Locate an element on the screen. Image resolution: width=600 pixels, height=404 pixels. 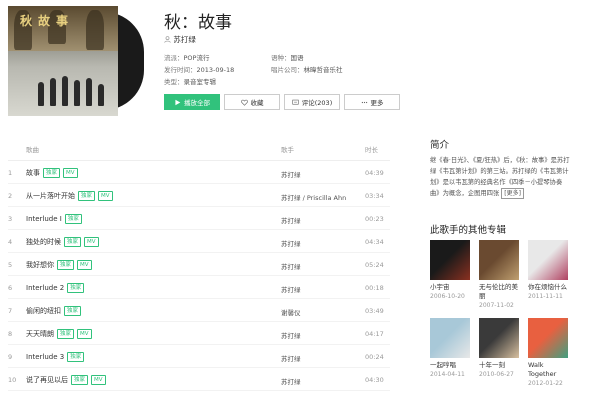
song-title: 独处的时候 独家 MV is located at coordinates (62, 242).